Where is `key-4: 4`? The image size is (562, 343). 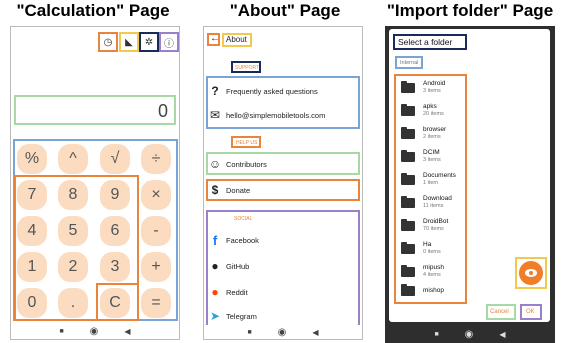 key-4: 4 is located at coordinates (32, 231).